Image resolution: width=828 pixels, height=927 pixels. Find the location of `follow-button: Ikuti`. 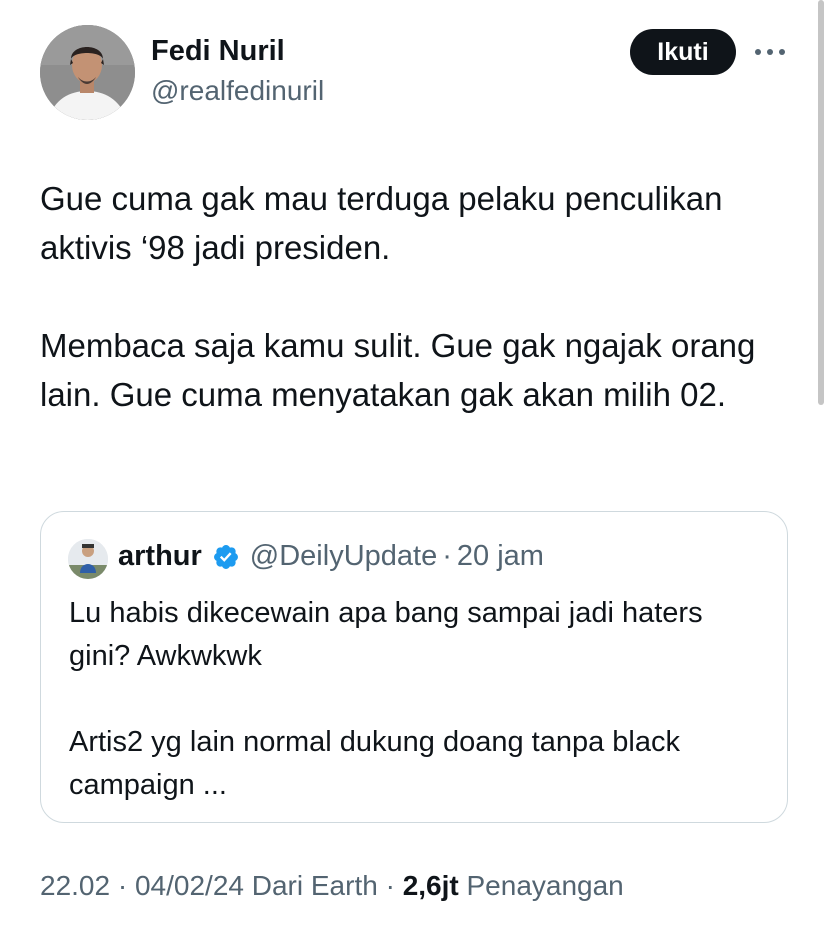

follow-button: Ikuti is located at coordinates (683, 52).